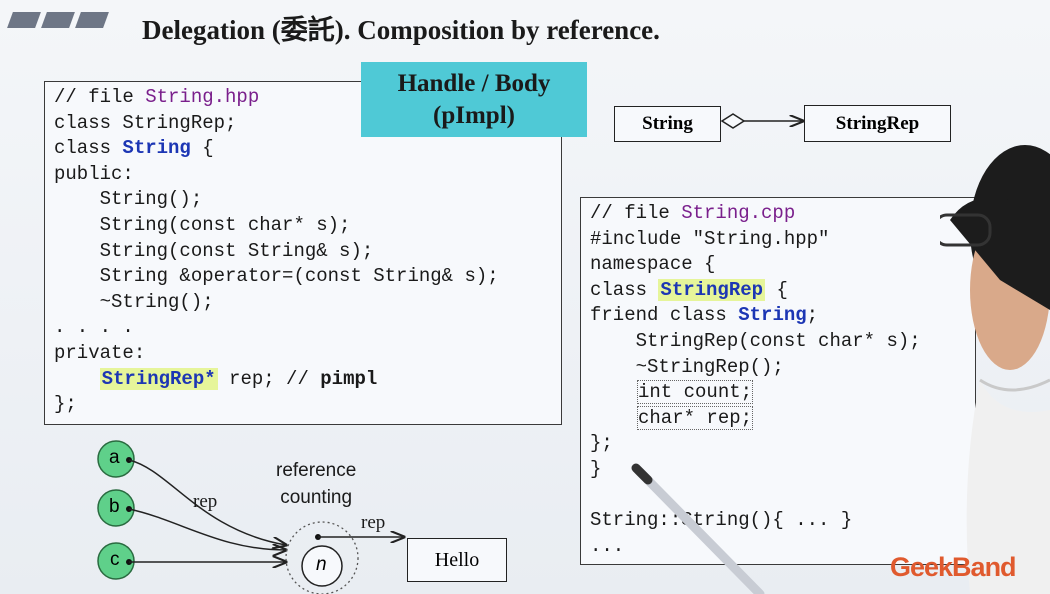 The image size is (1050, 594). Describe the element at coordinates (114, 506) in the screenshot. I see `circle-b-label: b` at that location.